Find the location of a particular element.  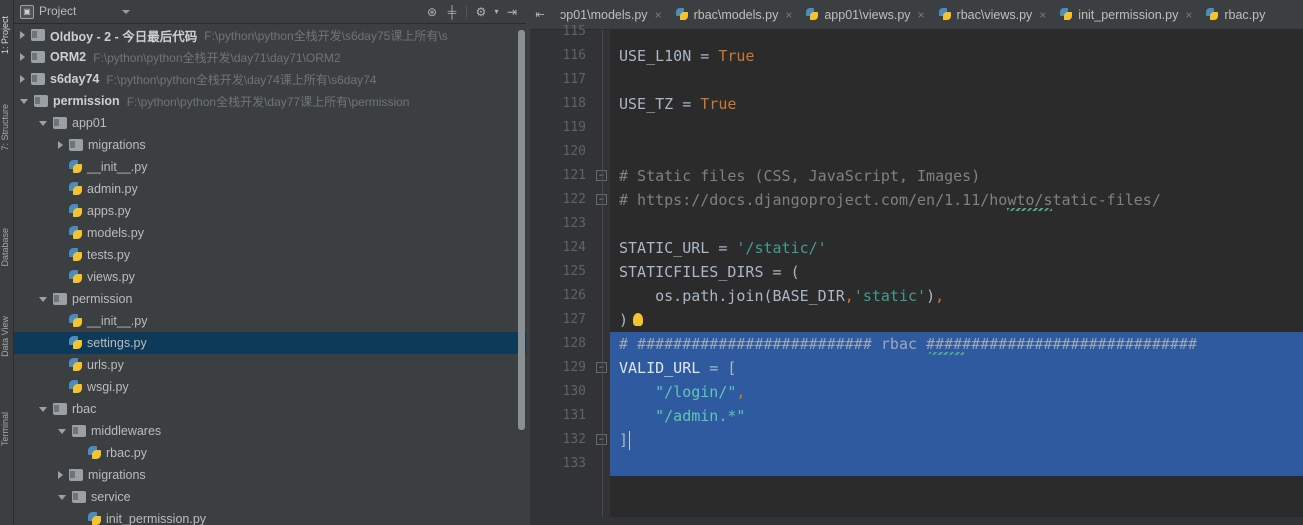

tree-item-label: tests.py is located at coordinates (109, 255).